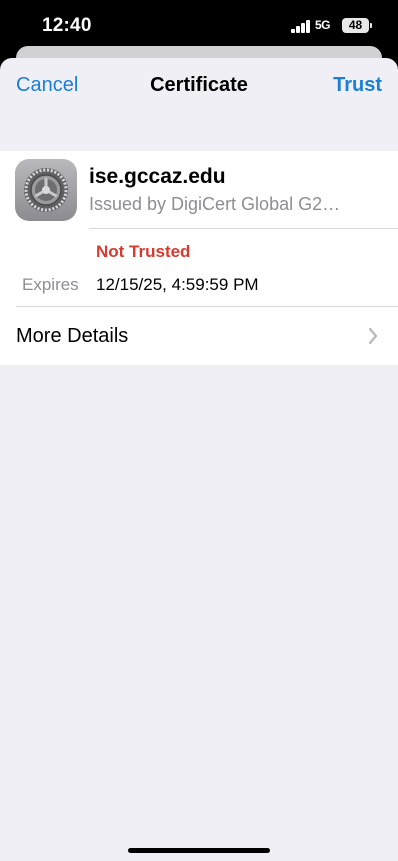  What do you see at coordinates (143, 251) in the screenshot?
I see `trust-status: Not Trusted` at bounding box center [143, 251].